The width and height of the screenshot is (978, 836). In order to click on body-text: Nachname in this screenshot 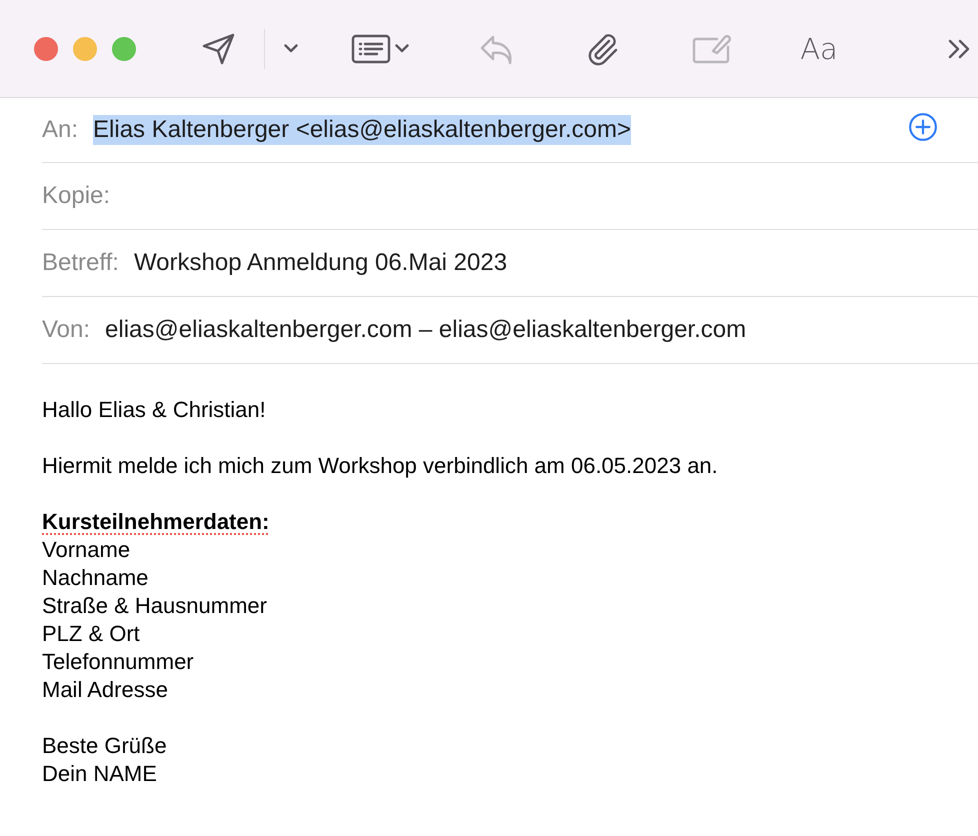, I will do `click(95, 578)`.